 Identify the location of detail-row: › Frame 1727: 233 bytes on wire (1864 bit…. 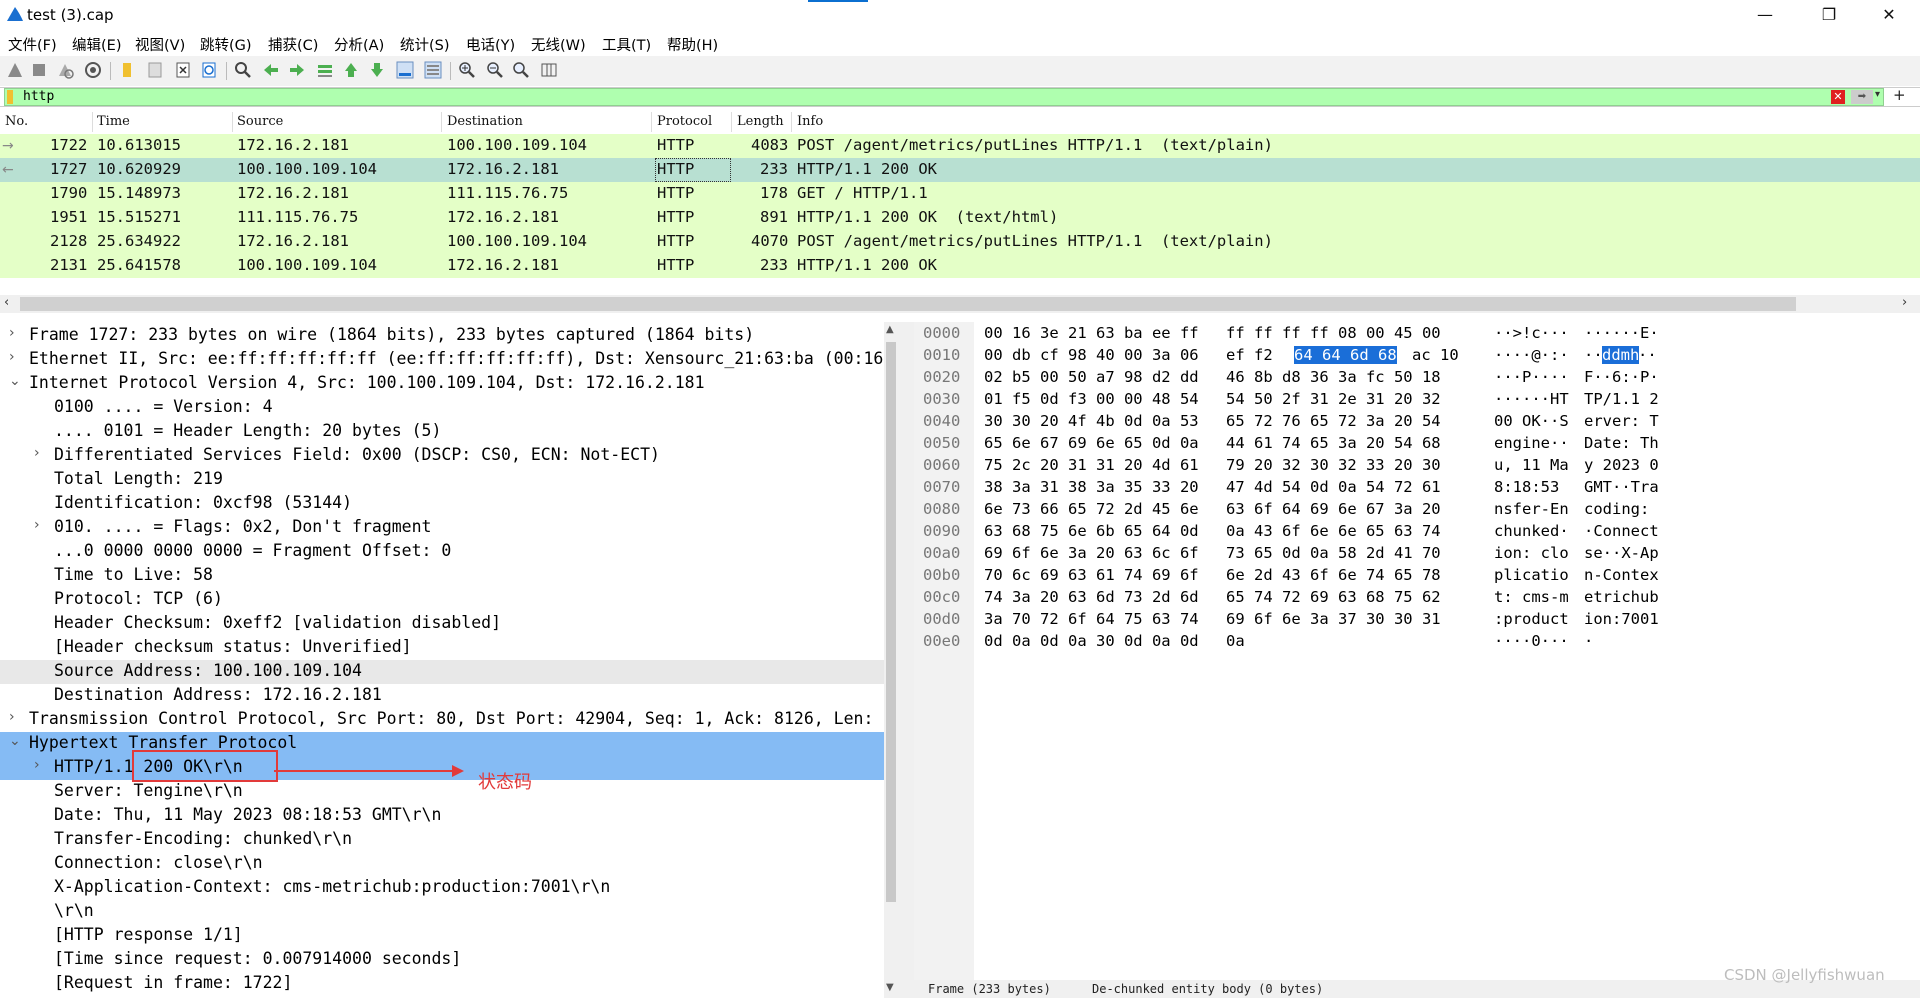
(442, 336).